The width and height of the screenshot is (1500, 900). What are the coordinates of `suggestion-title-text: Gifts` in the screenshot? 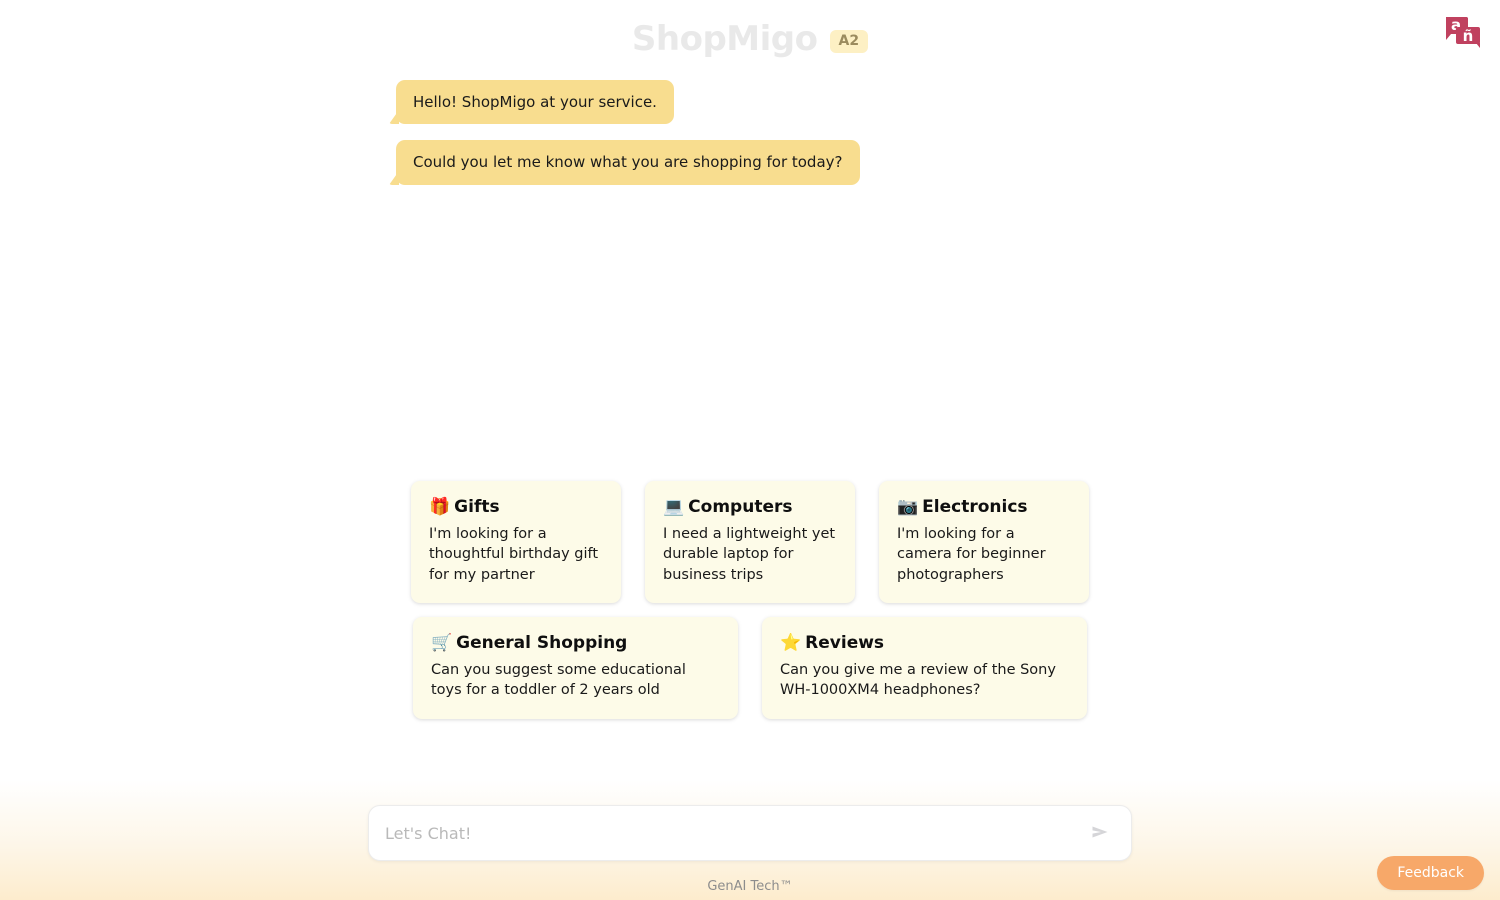 It's located at (477, 507).